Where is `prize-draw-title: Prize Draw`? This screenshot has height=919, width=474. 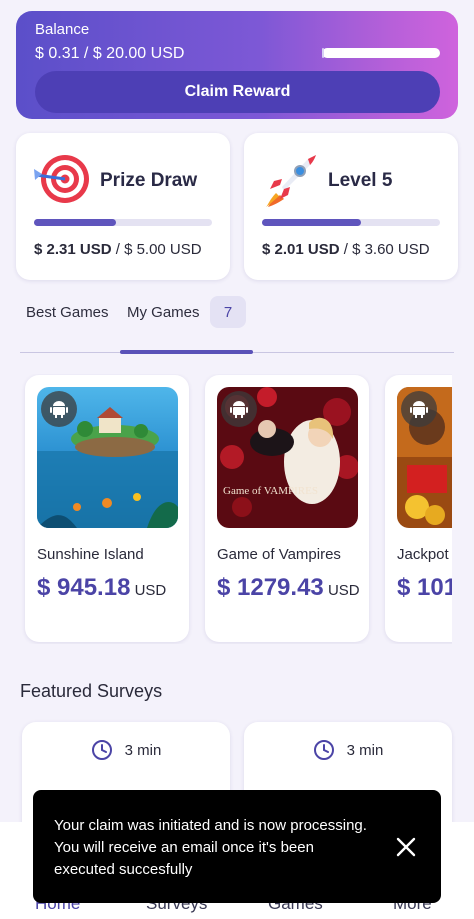 prize-draw-title: Prize Draw is located at coordinates (149, 180).